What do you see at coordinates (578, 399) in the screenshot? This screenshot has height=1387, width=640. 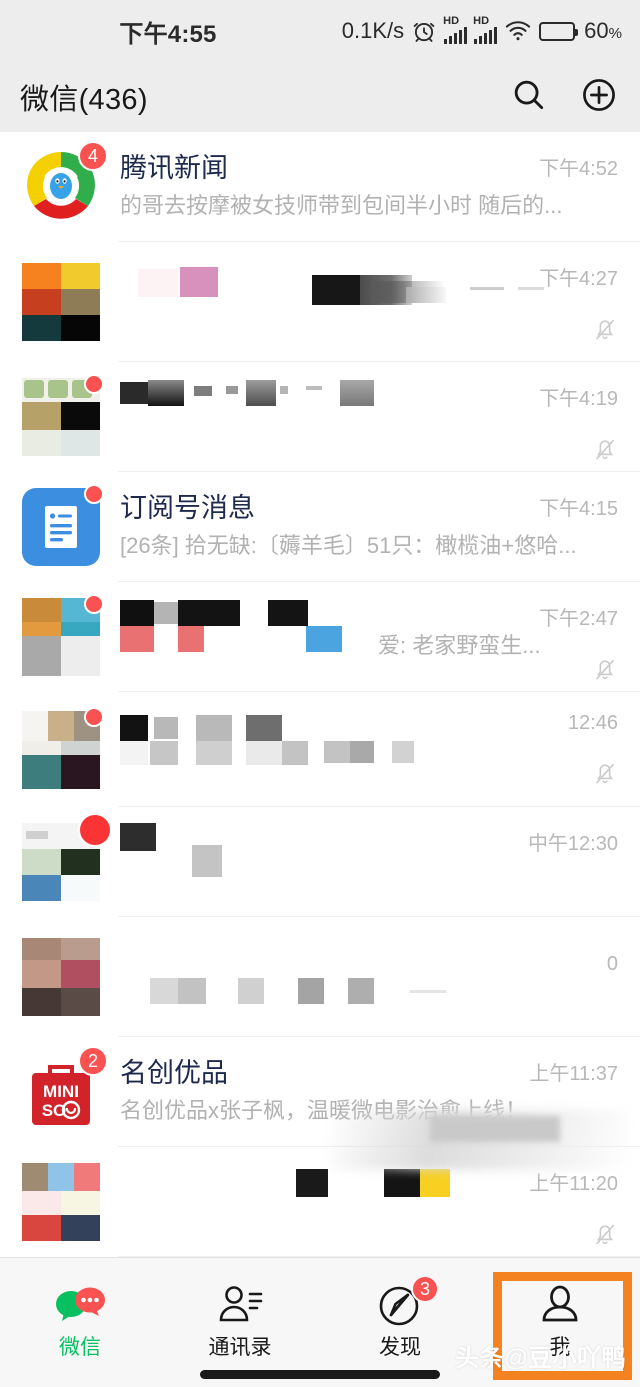 I see `chat-time: 下午4:19` at bounding box center [578, 399].